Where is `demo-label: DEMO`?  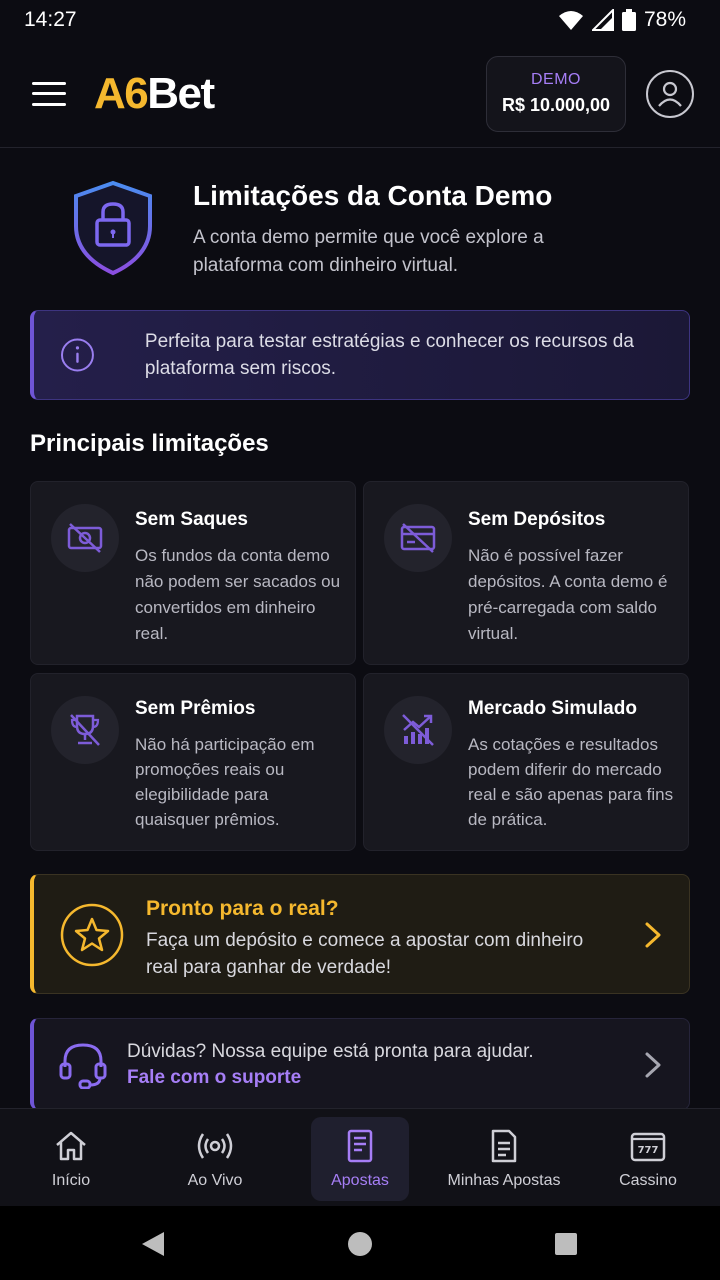
demo-label: DEMO is located at coordinates (556, 79).